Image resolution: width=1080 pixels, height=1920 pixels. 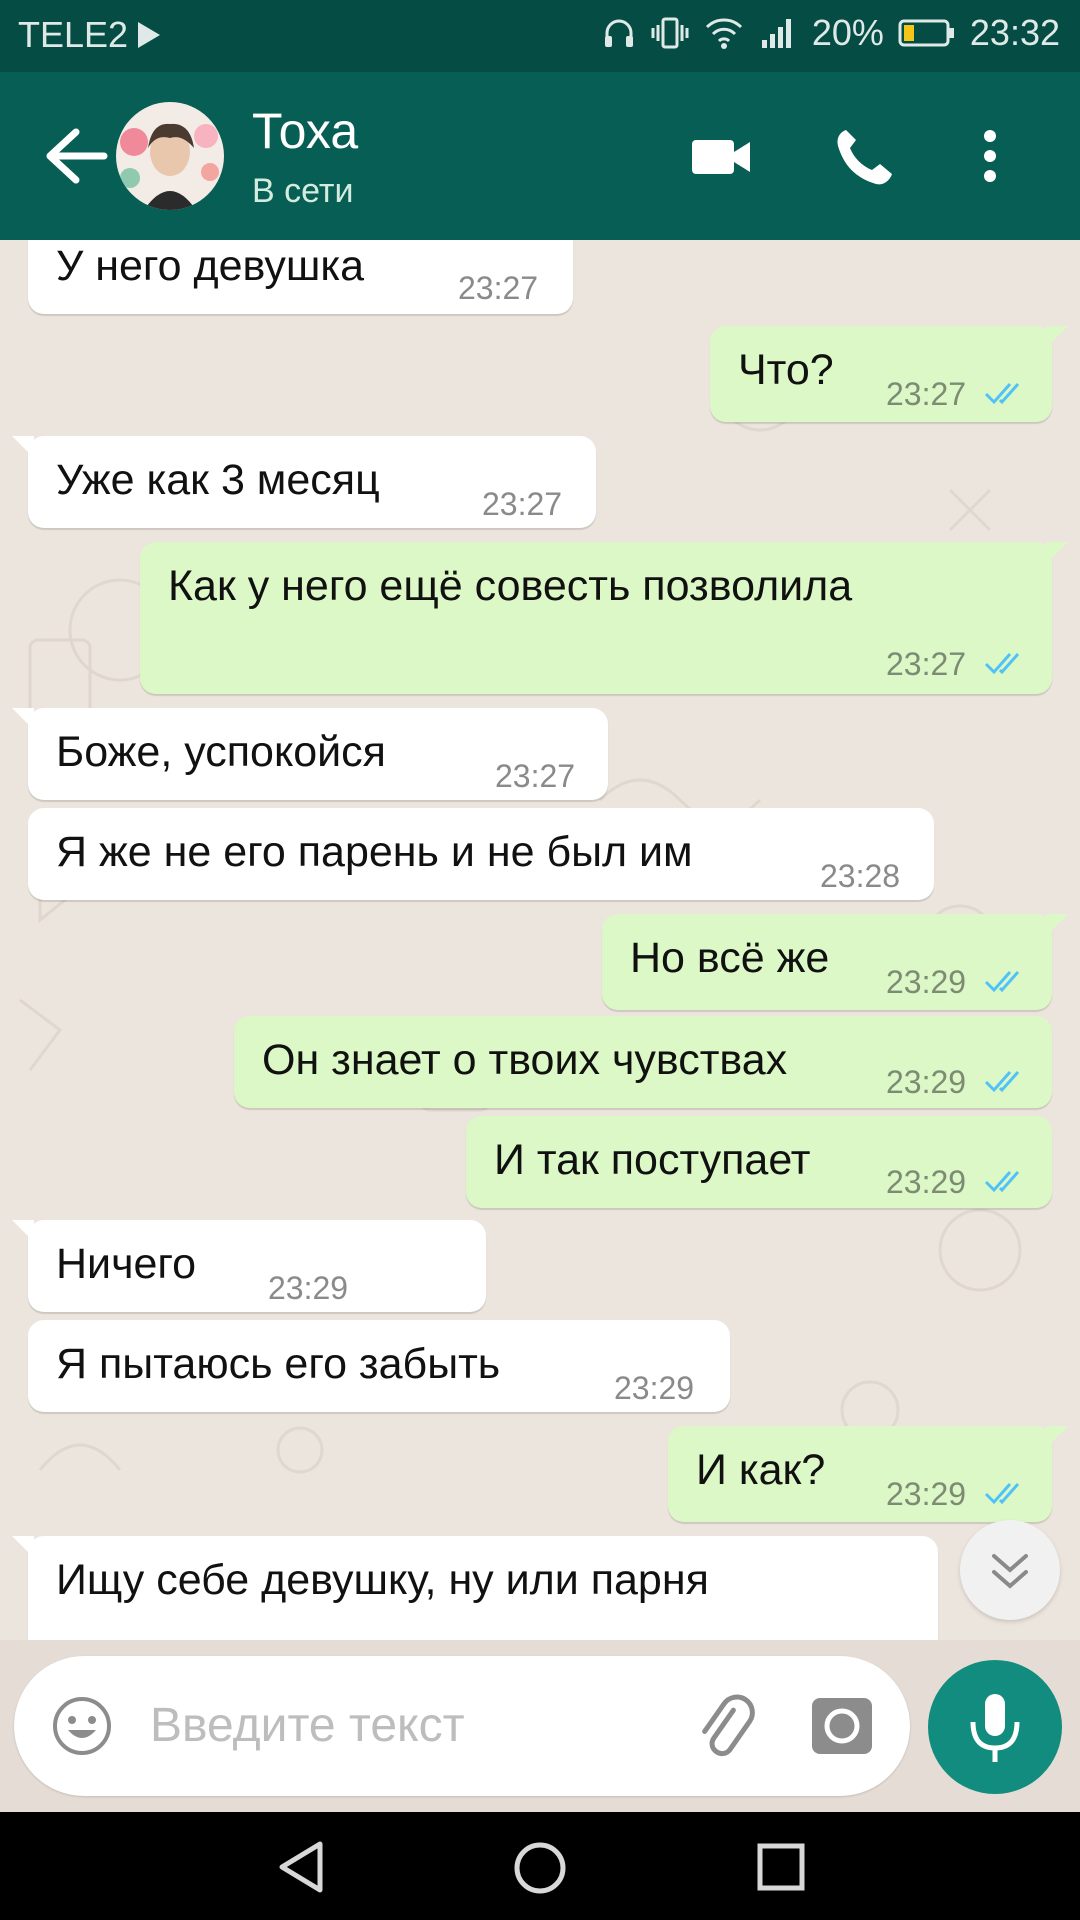 What do you see at coordinates (307, 1725) in the screenshot?
I see `message-input: Введите текст` at bounding box center [307, 1725].